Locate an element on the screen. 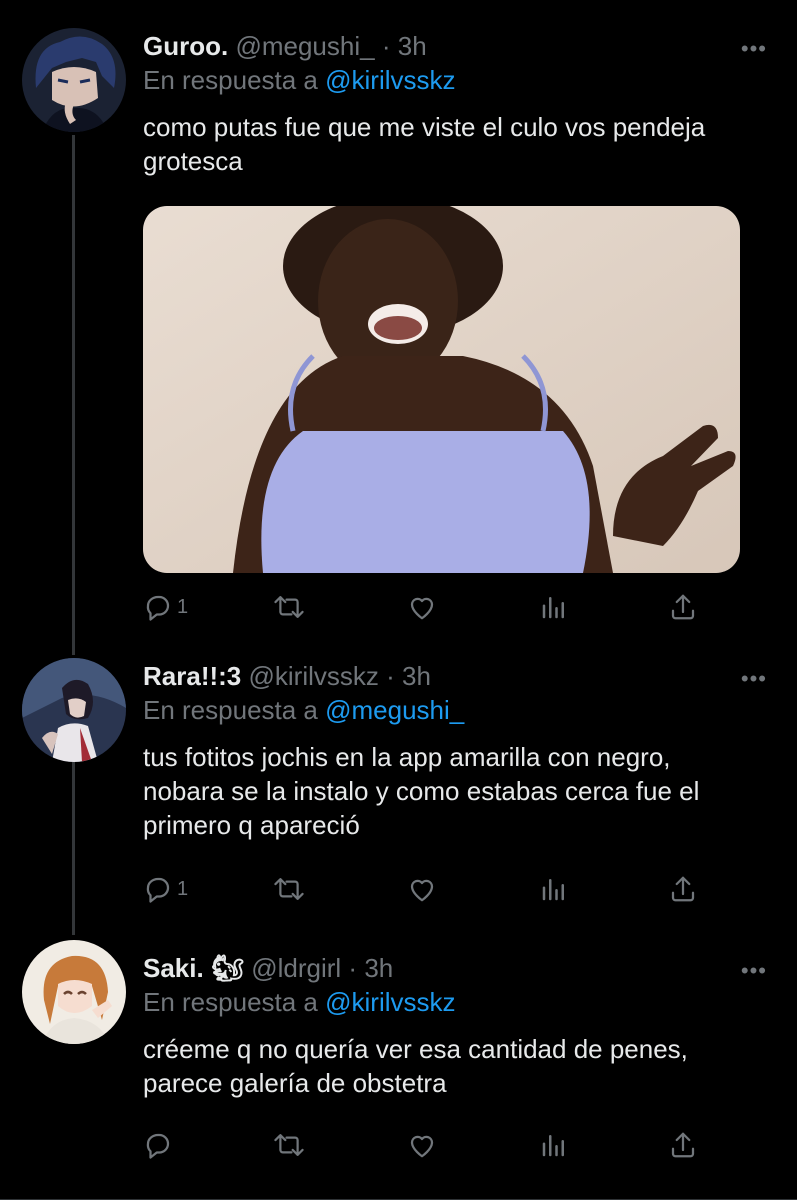  display-name: Saki. is located at coordinates (173, 968).